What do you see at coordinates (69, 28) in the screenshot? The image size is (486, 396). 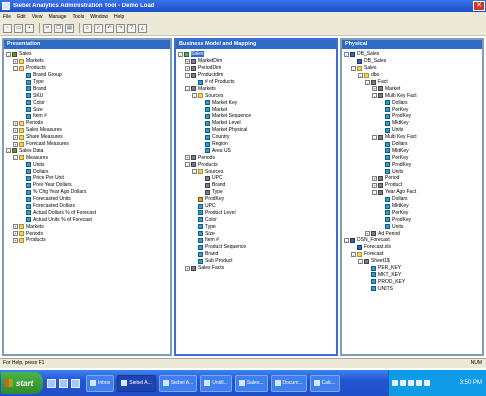 I see `paste-icon: ▤` at bounding box center [69, 28].